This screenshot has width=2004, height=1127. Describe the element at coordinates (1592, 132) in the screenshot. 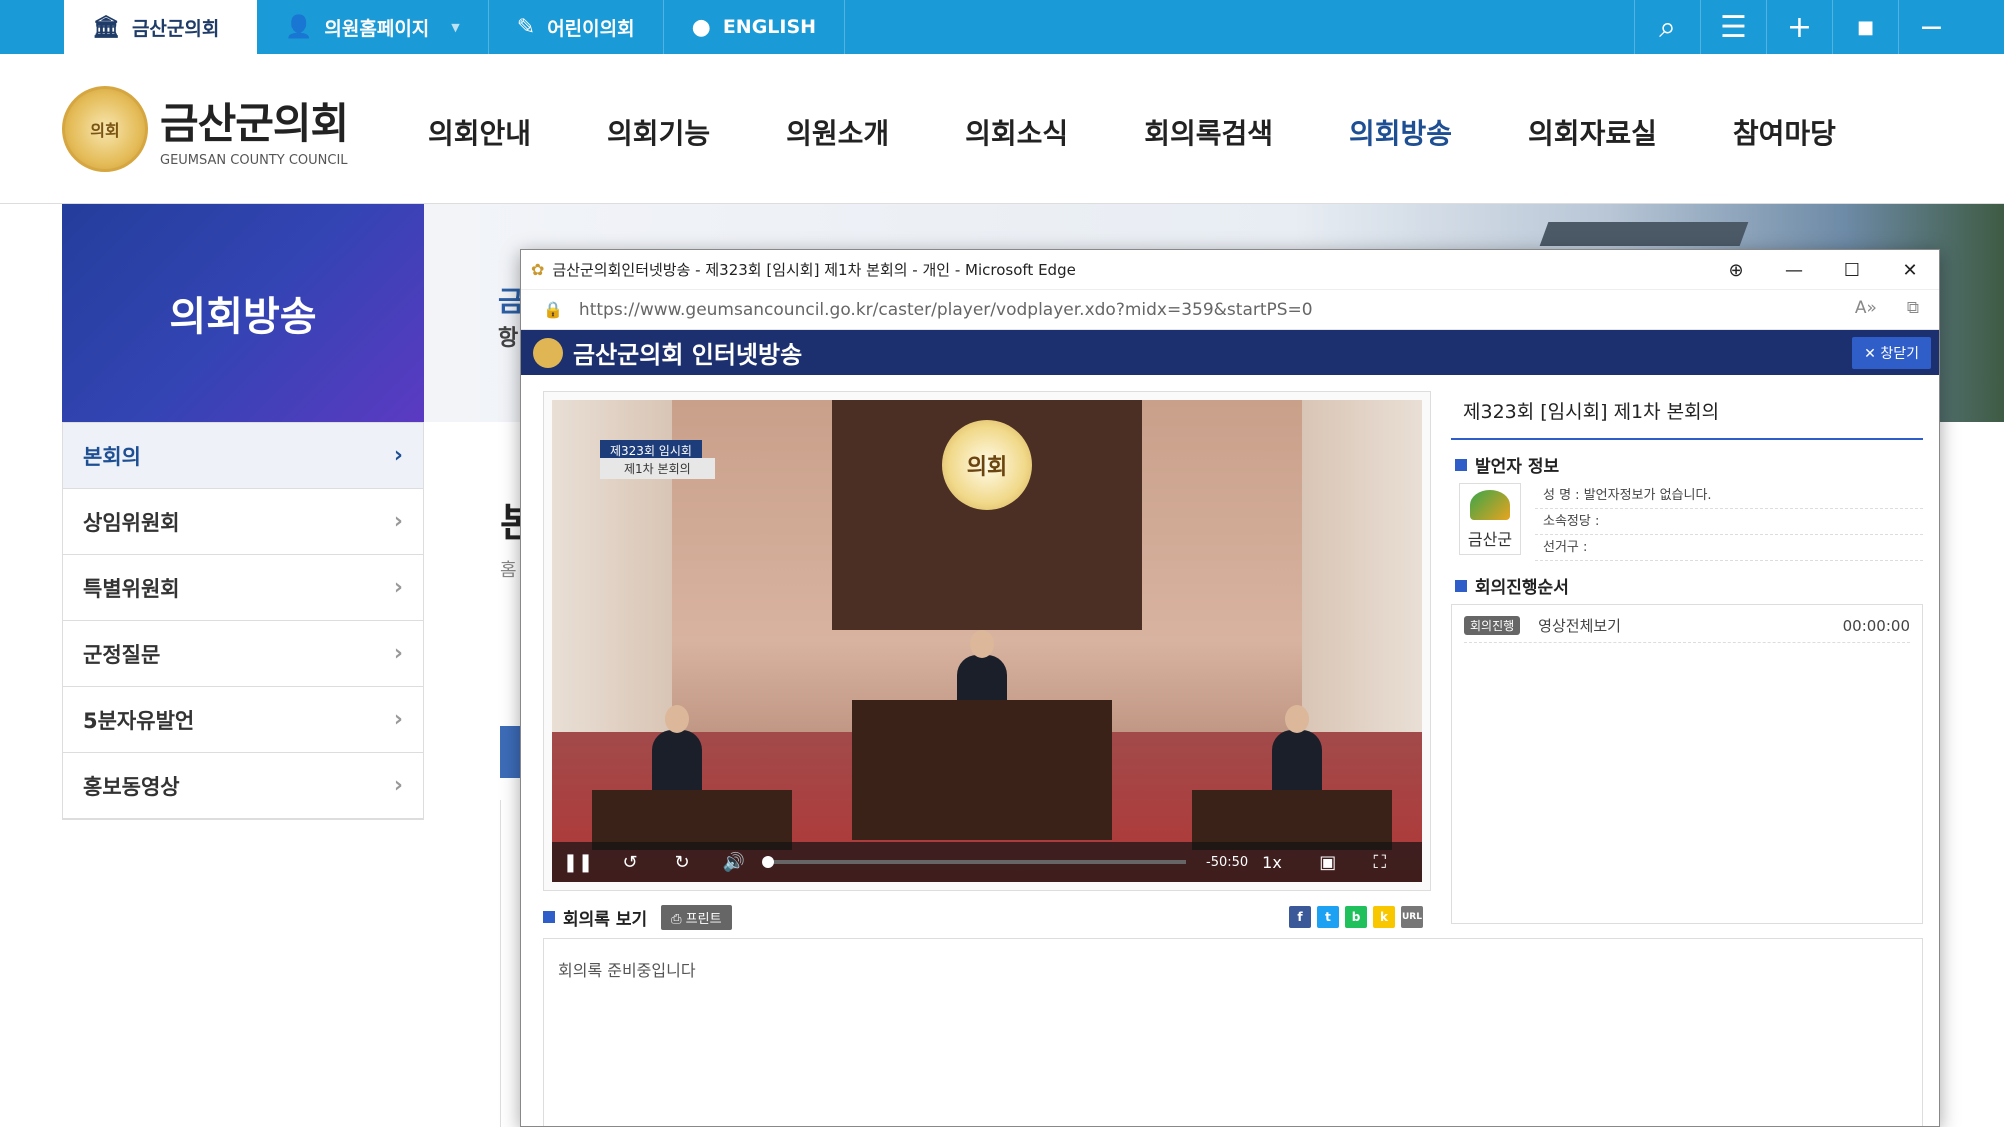

I see `nav-item-archive: 의회자료실` at that location.